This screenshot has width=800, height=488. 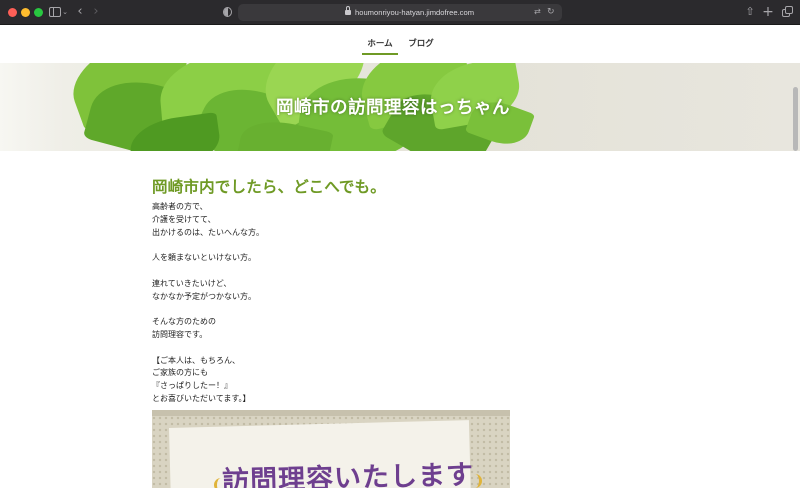 I want to click on intro-line: ご家族の方にも, so click(x=180, y=373).